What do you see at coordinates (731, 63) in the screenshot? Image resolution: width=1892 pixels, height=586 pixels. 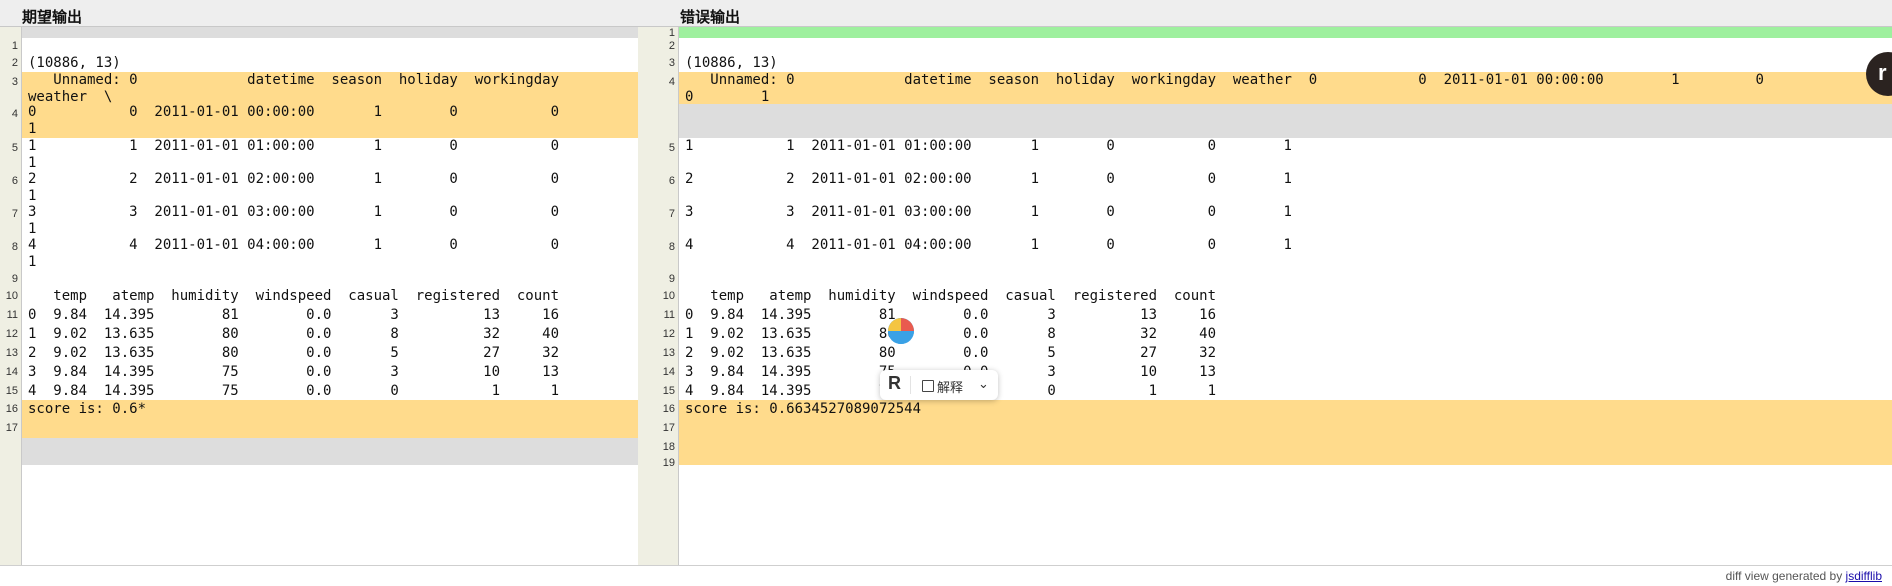 I see `right-line-text: (10886, 13)` at bounding box center [731, 63].